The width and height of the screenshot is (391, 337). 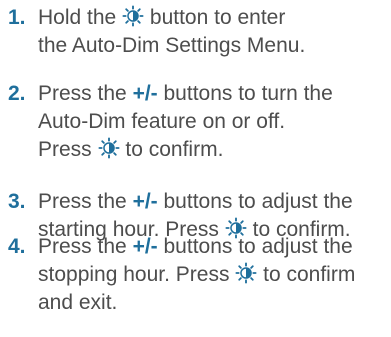 I want to click on step-number: 3., so click(x=17, y=201).